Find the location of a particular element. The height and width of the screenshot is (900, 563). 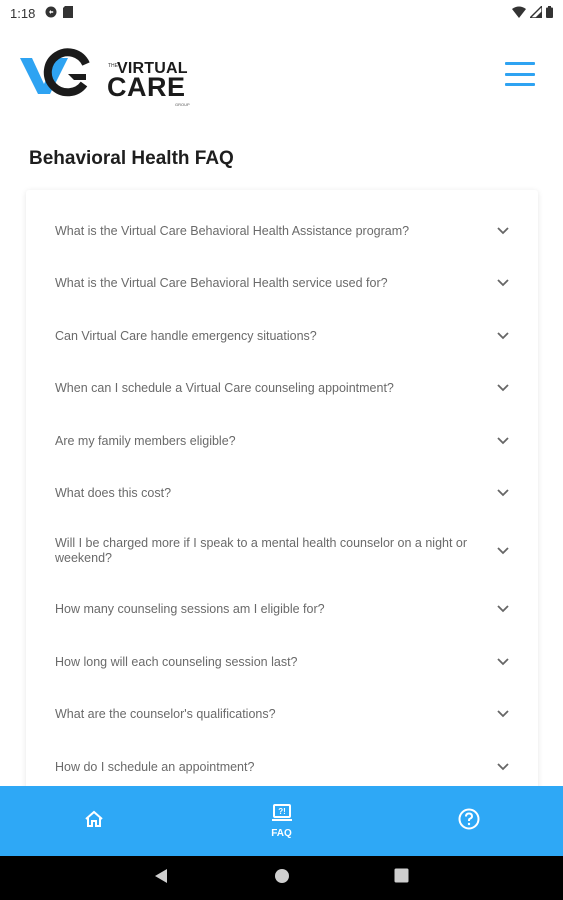

faq-icon: ?! is located at coordinates (282, 815).